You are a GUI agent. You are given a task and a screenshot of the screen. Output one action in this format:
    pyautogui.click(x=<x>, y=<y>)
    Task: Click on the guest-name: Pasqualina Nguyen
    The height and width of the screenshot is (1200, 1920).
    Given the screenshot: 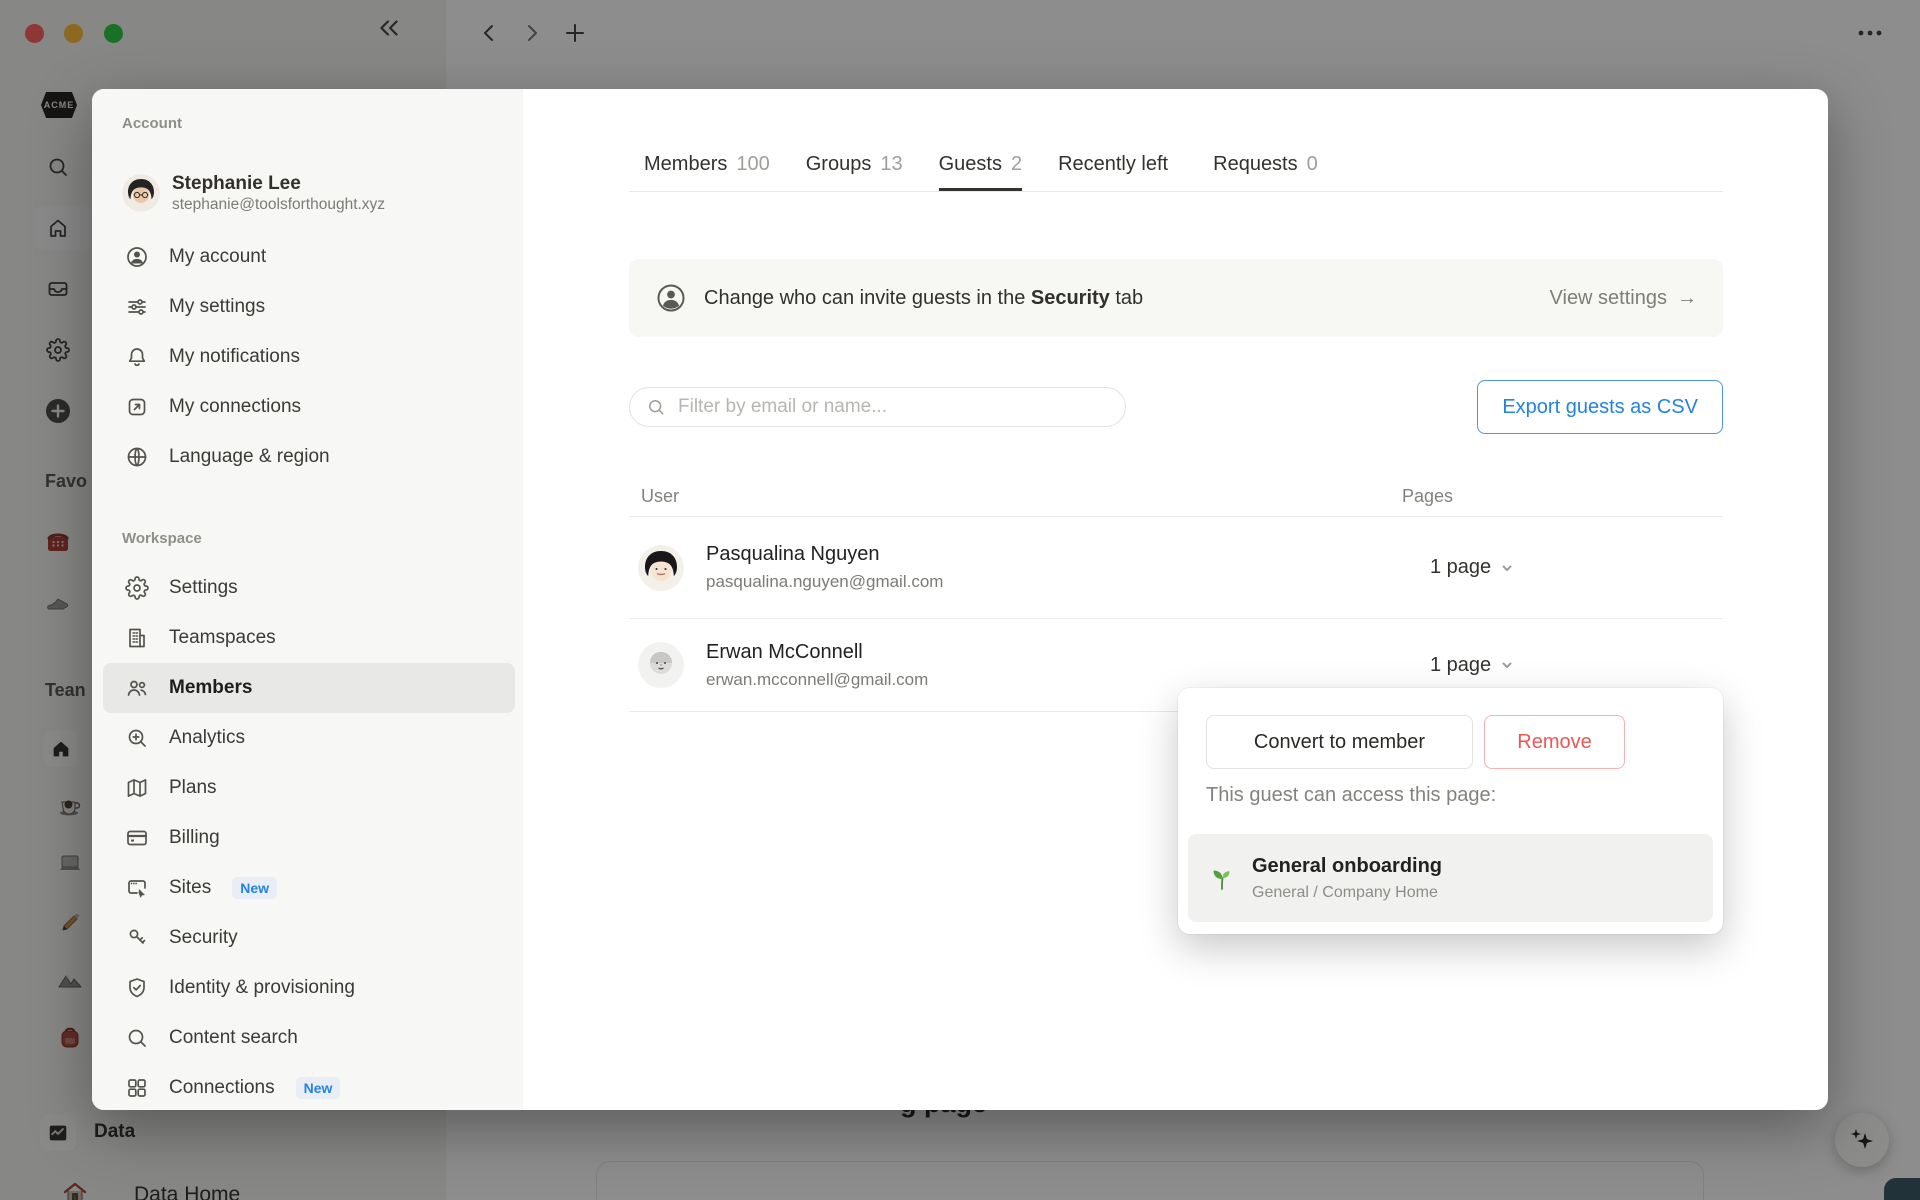 What is the action you would take?
    pyautogui.click(x=793, y=554)
    